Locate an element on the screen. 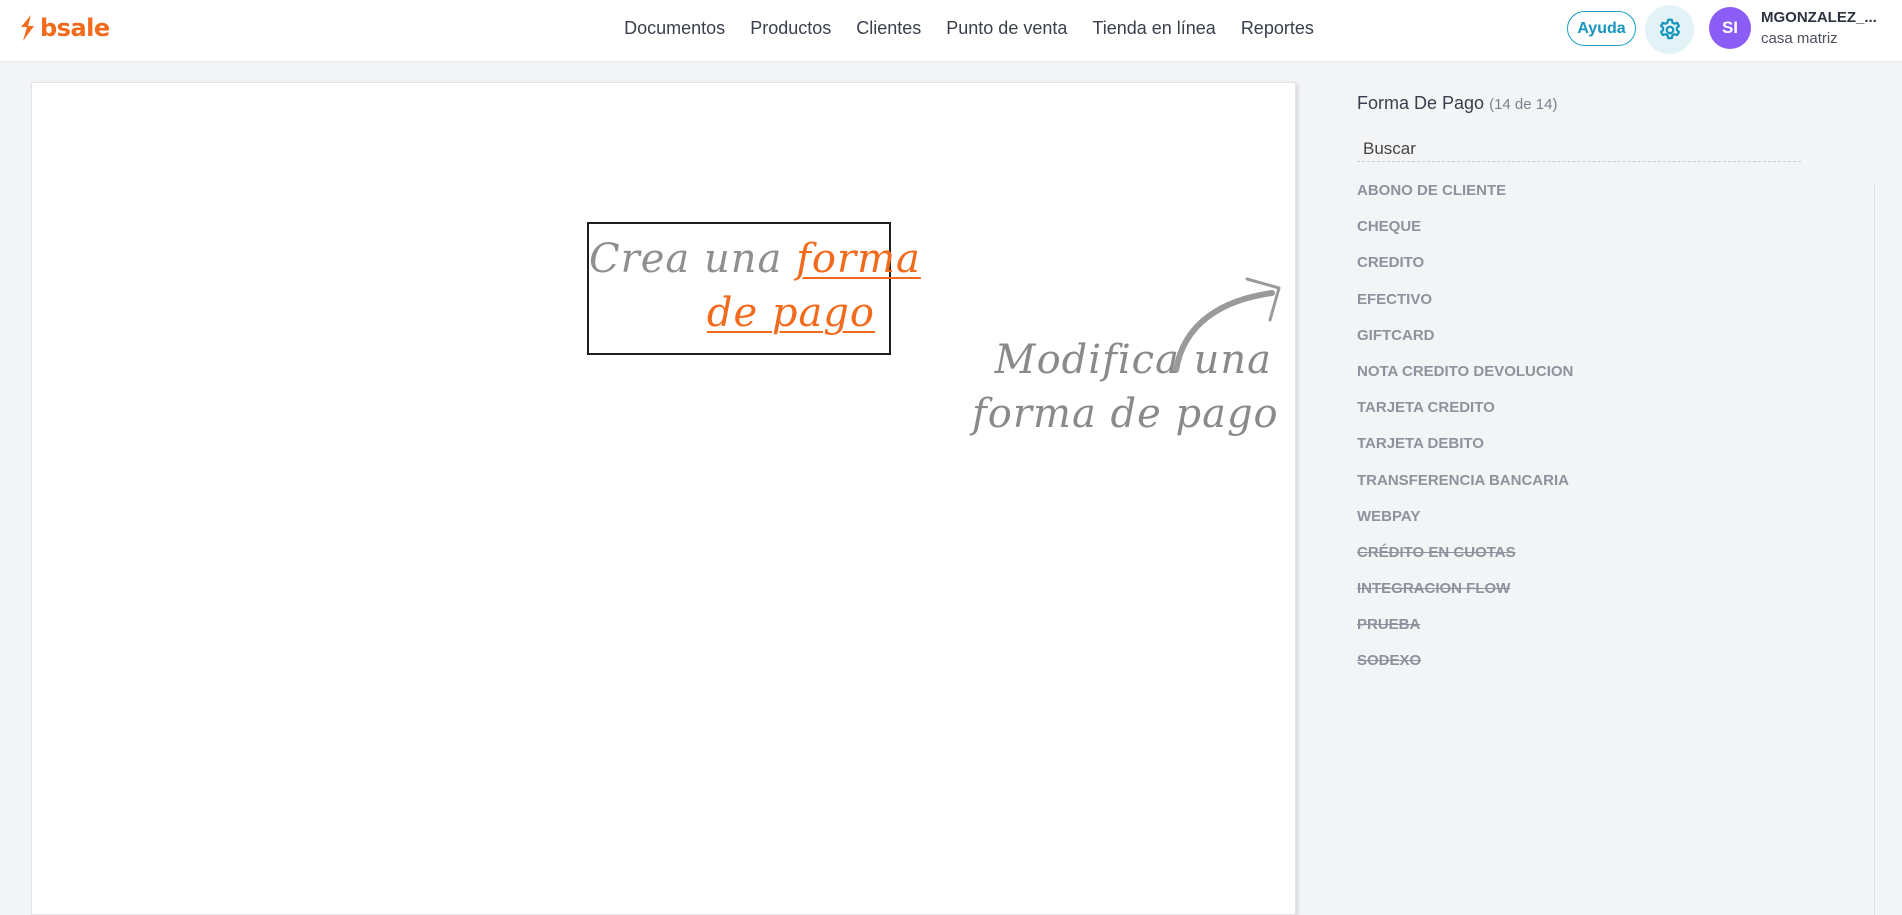 Image resolution: width=1902 pixels, height=915 pixels. payment-method-item: CHEQUE is located at coordinates (1465, 234).